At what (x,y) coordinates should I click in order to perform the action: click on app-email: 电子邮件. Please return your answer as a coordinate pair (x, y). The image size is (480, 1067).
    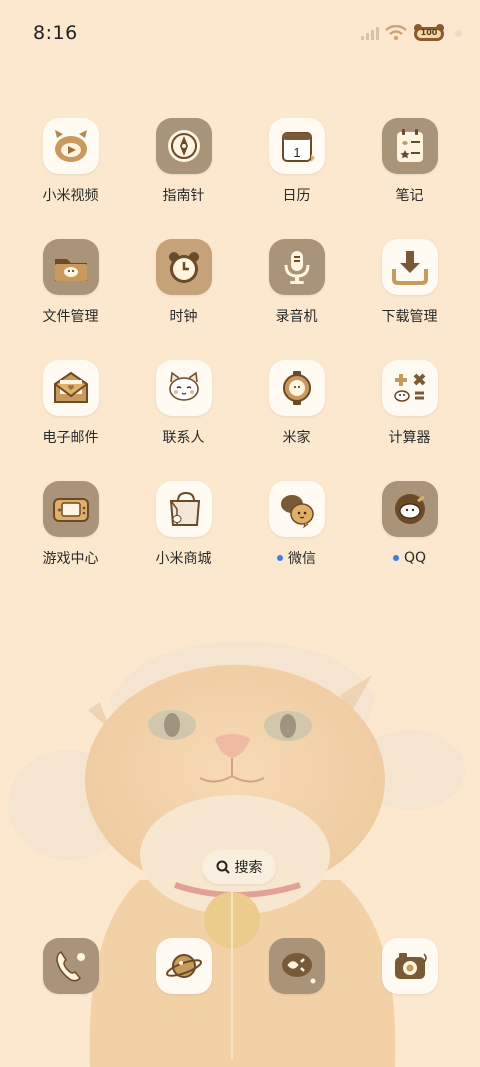
    Looking at the image, I should click on (70, 403).